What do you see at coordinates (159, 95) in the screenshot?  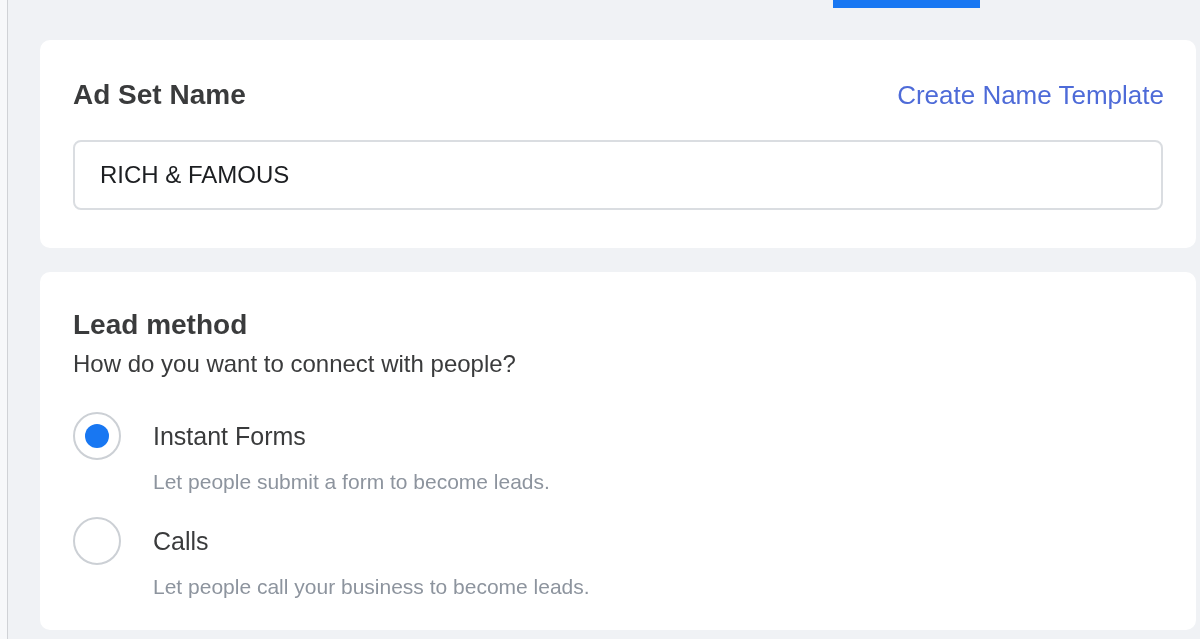 I see `section-title: Ad Set Name` at bounding box center [159, 95].